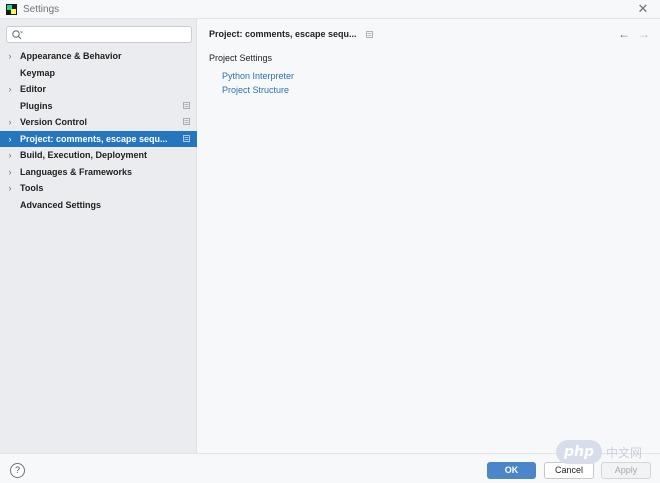 The height and width of the screenshot is (483, 660). Describe the element at coordinates (84, 155) in the screenshot. I see `sidebar-item-label: Build, Execution, Deployment` at that location.